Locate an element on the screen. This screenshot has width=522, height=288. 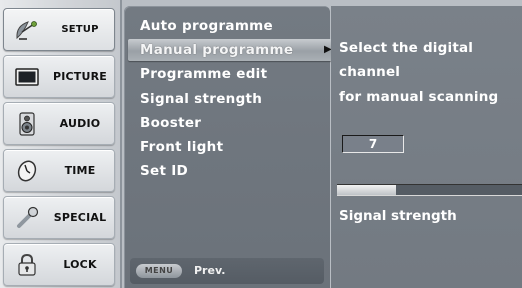
padlock-icon is located at coordinates (27, 265).